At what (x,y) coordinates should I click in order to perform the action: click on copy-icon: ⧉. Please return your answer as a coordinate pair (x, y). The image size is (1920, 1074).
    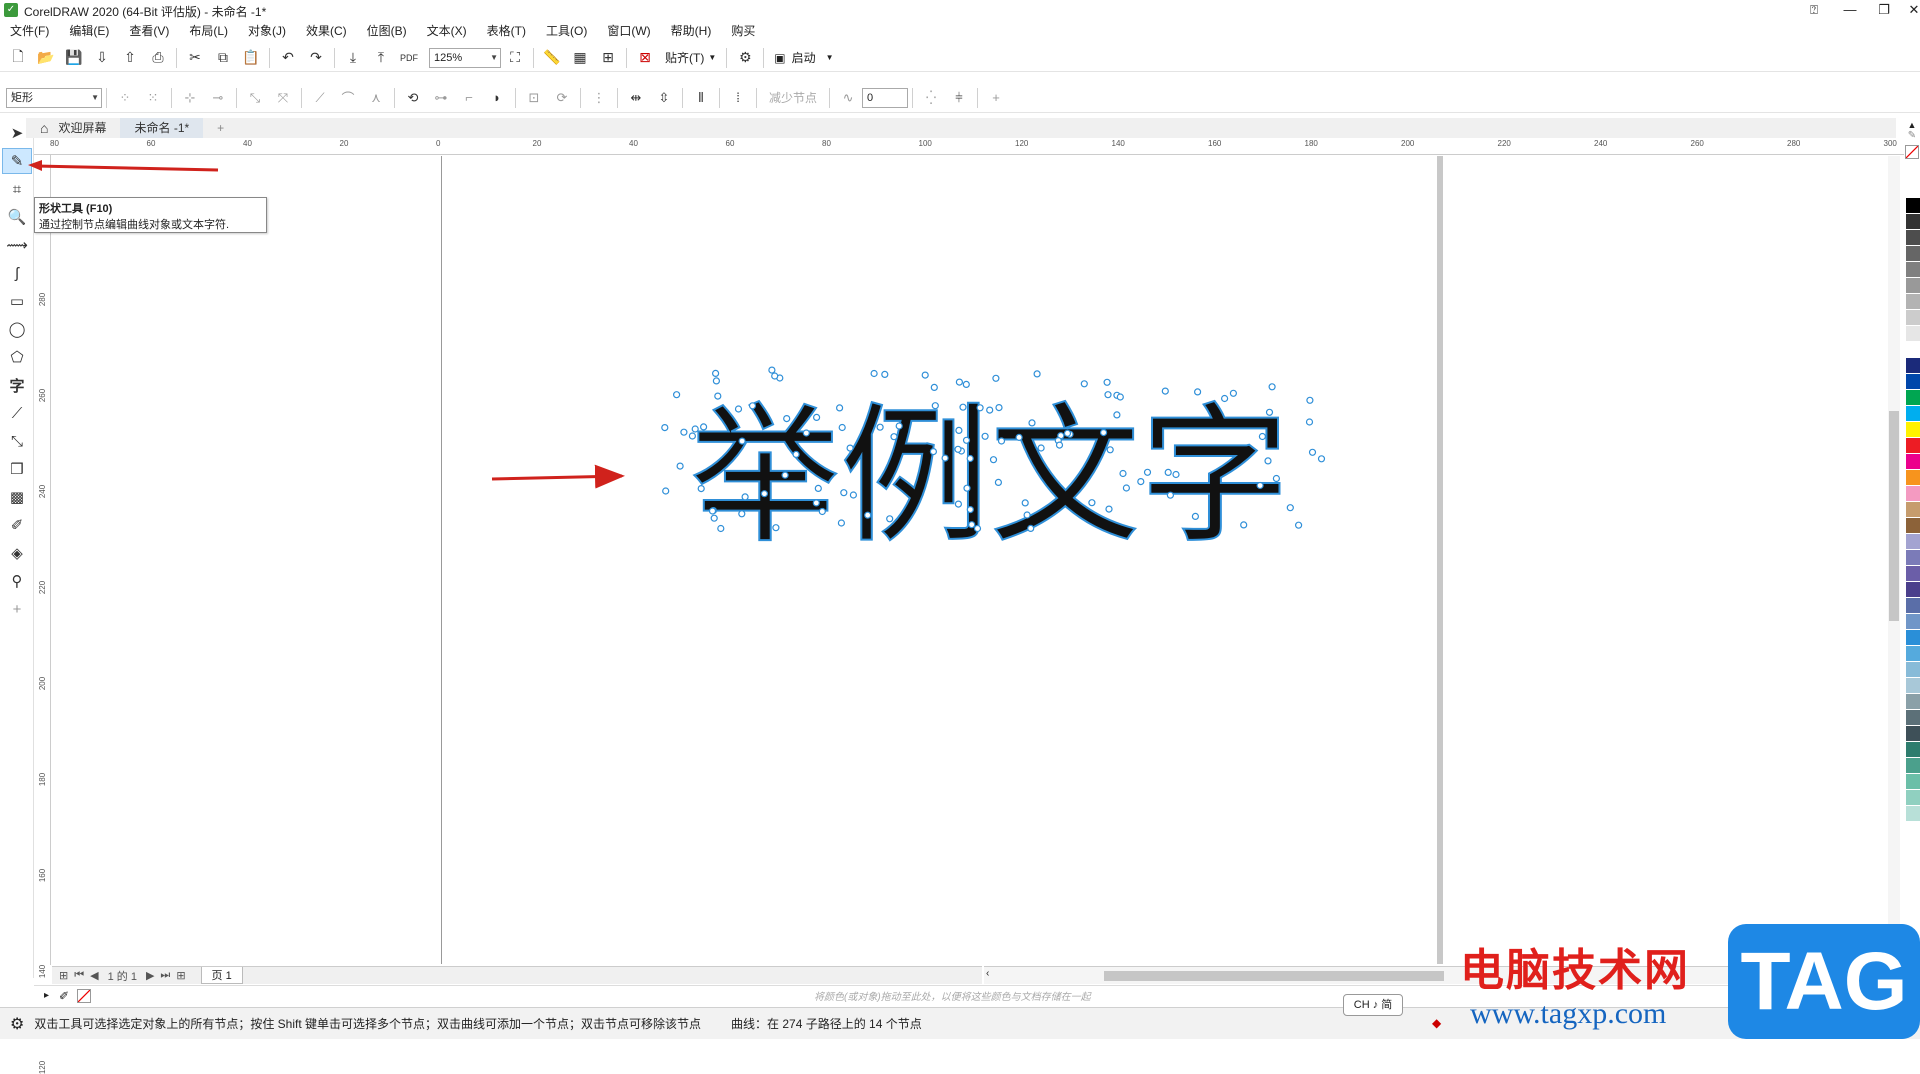
    Looking at the image, I should click on (223, 58).